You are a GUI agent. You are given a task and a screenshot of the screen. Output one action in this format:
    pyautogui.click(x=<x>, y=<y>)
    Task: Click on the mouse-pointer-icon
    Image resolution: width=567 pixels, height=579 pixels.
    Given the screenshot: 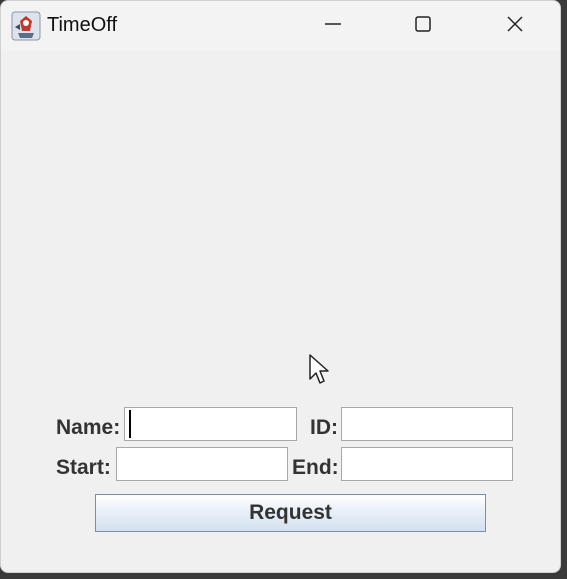 What is the action you would take?
    pyautogui.click(x=320, y=370)
    